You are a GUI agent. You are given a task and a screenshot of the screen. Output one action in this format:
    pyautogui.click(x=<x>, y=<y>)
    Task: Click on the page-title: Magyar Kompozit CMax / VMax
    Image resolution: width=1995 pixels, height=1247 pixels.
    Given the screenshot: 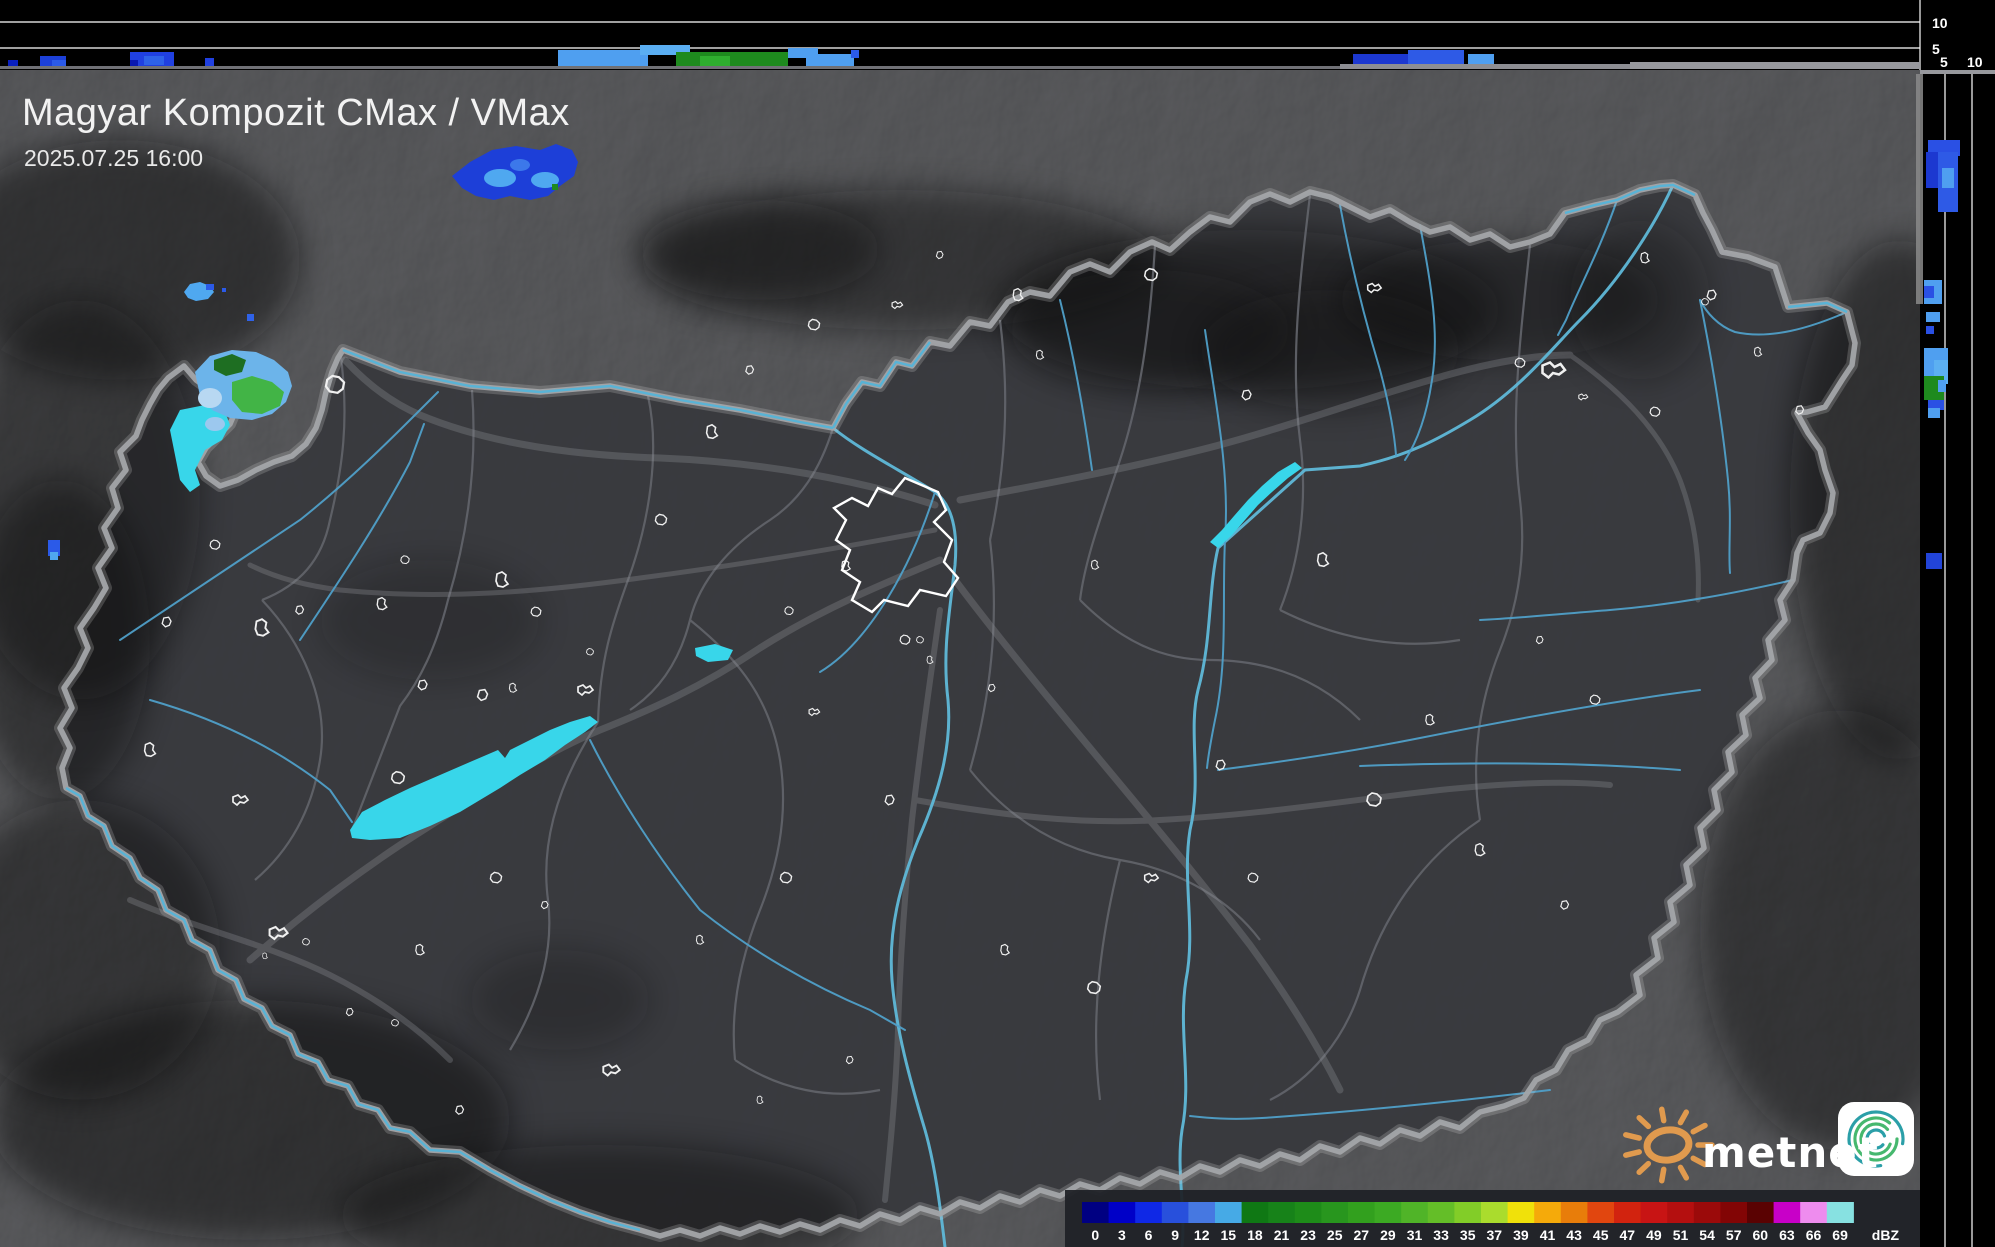 What is the action you would take?
    pyautogui.click(x=296, y=113)
    